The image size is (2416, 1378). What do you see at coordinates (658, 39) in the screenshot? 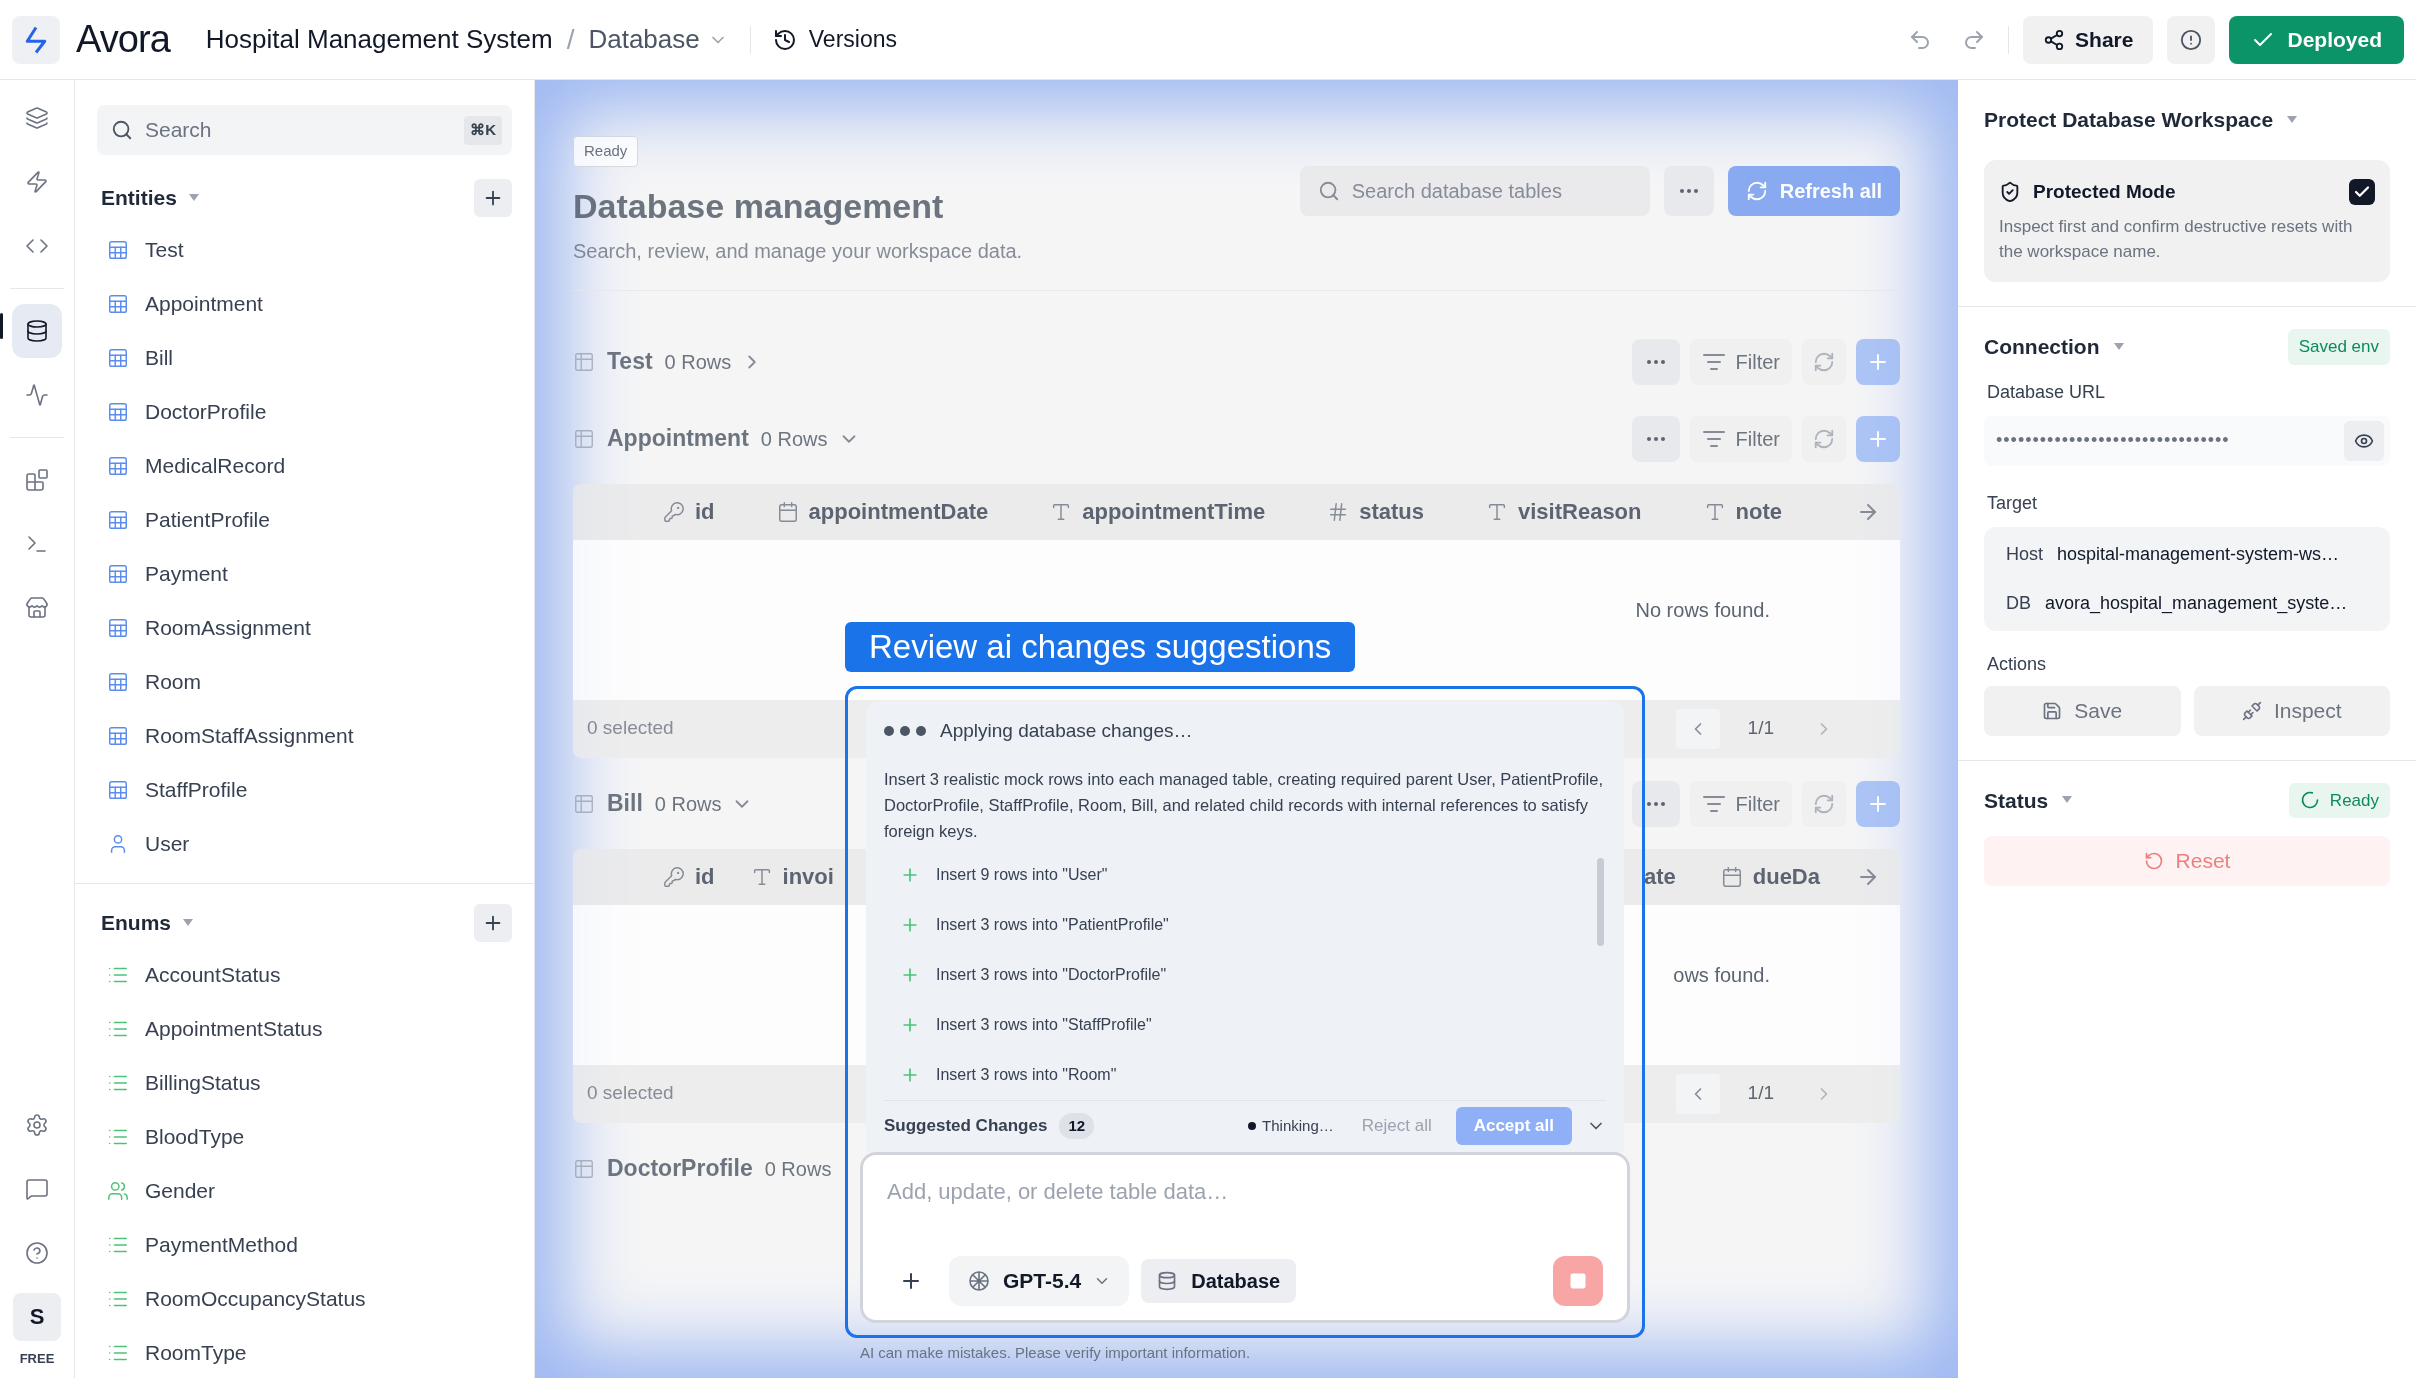
I see `page-dropdown: Database` at bounding box center [658, 39].